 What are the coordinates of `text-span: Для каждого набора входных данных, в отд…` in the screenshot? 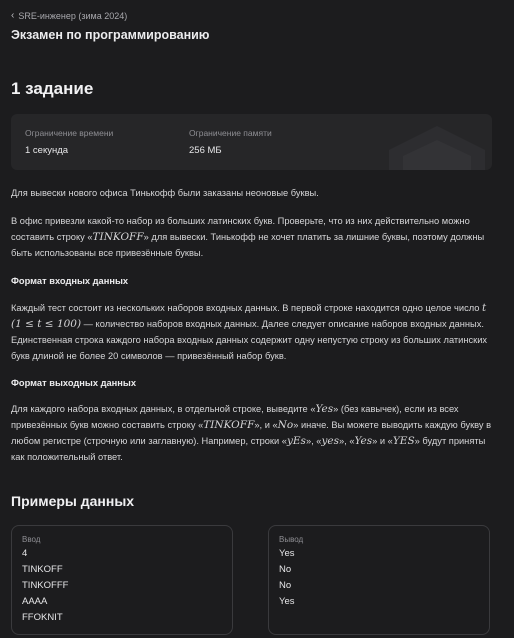 It's located at (163, 409).